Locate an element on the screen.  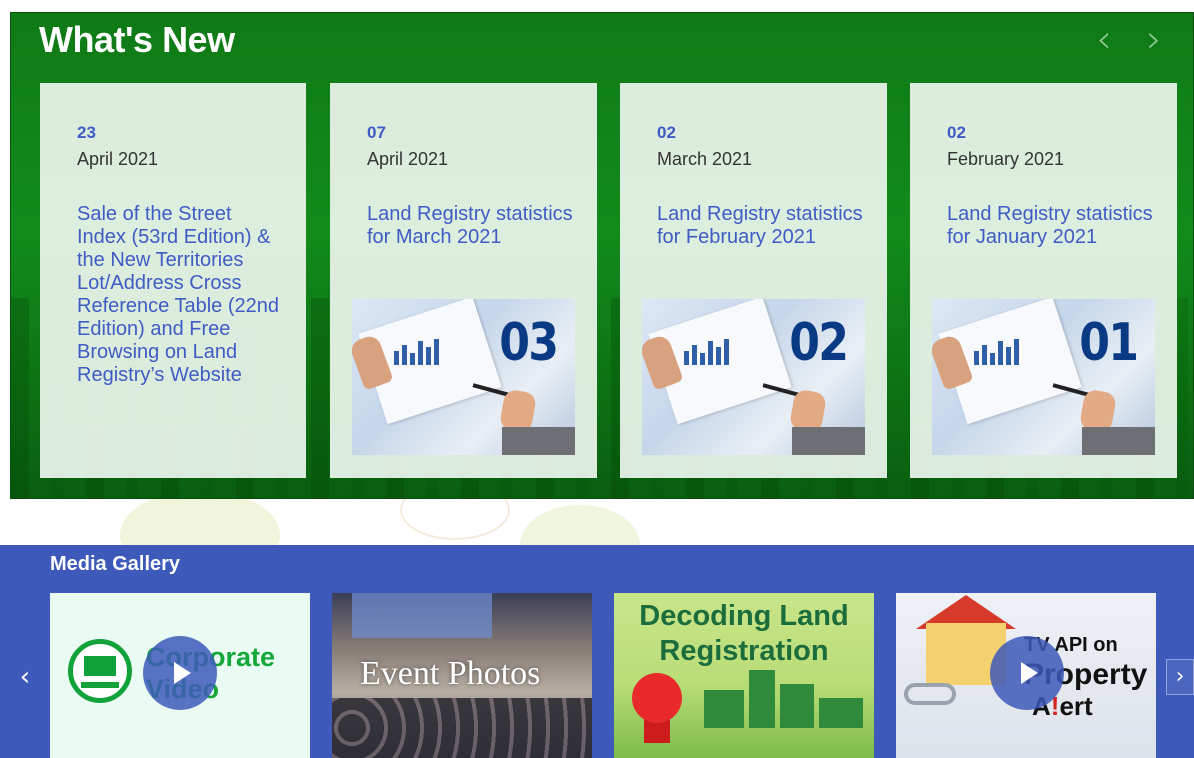
statistics-thumbnail: 03 is located at coordinates (463, 377).